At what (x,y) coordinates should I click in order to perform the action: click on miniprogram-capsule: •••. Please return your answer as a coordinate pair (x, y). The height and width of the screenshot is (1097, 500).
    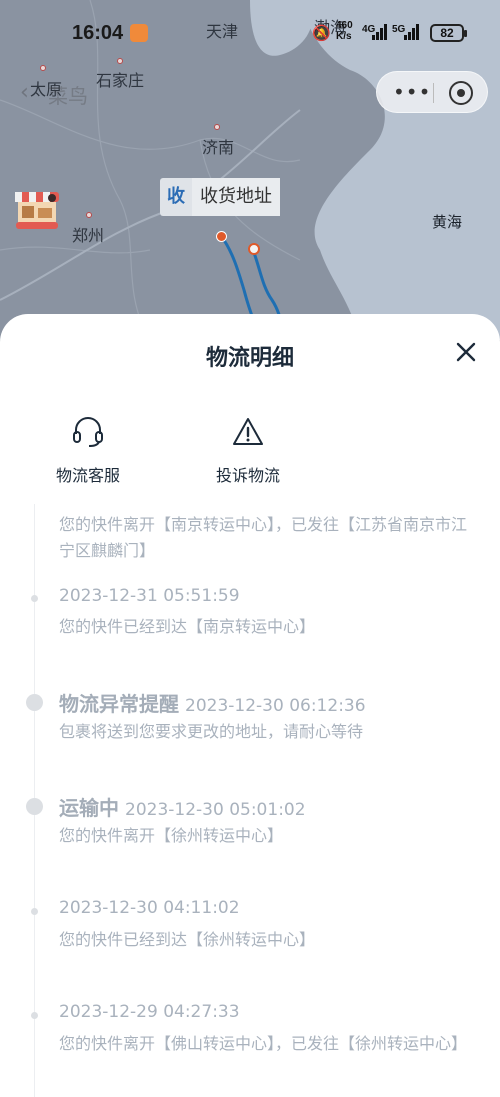
    Looking at the image, I should click on (432, 92).